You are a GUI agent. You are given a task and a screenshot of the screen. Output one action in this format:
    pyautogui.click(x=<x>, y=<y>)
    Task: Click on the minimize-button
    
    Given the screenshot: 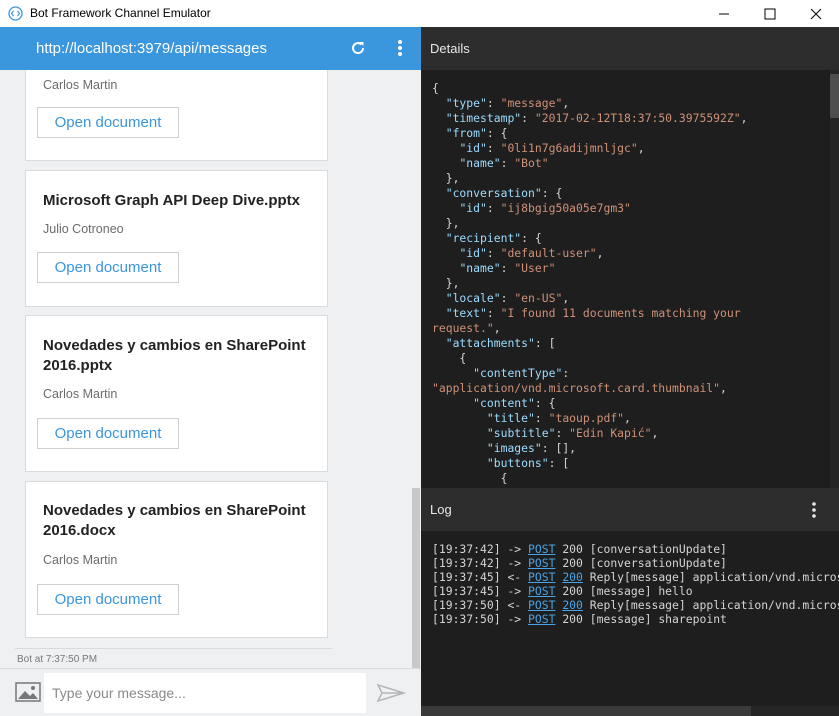 What is the action you would take?
    pyautogui.click(x=724, y=13)
    